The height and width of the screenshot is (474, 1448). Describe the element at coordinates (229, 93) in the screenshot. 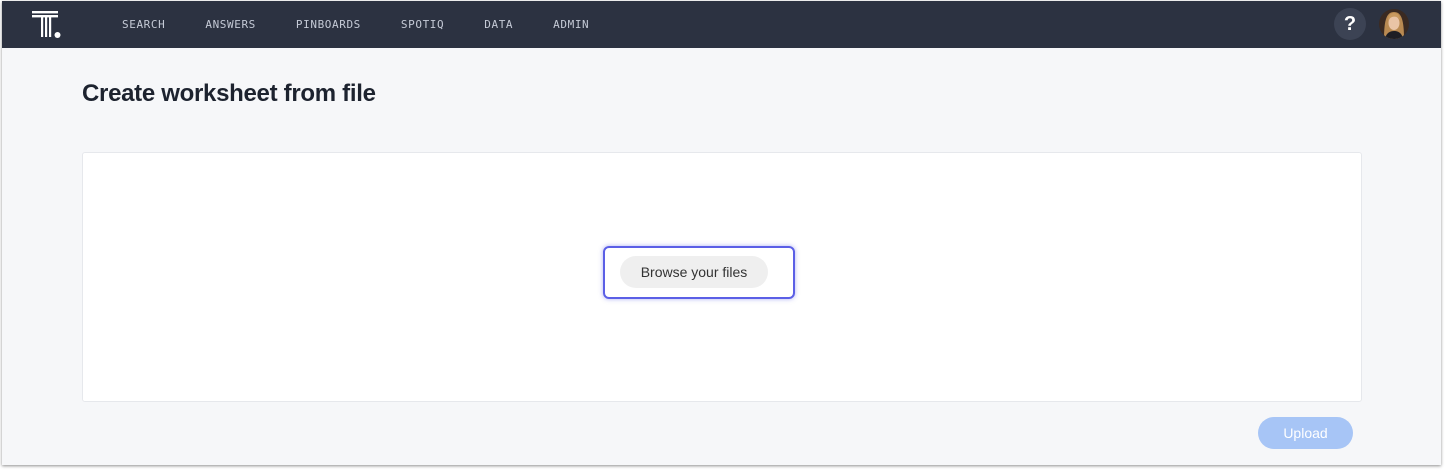

I see `page-title: Create worksheet from file` at that location.